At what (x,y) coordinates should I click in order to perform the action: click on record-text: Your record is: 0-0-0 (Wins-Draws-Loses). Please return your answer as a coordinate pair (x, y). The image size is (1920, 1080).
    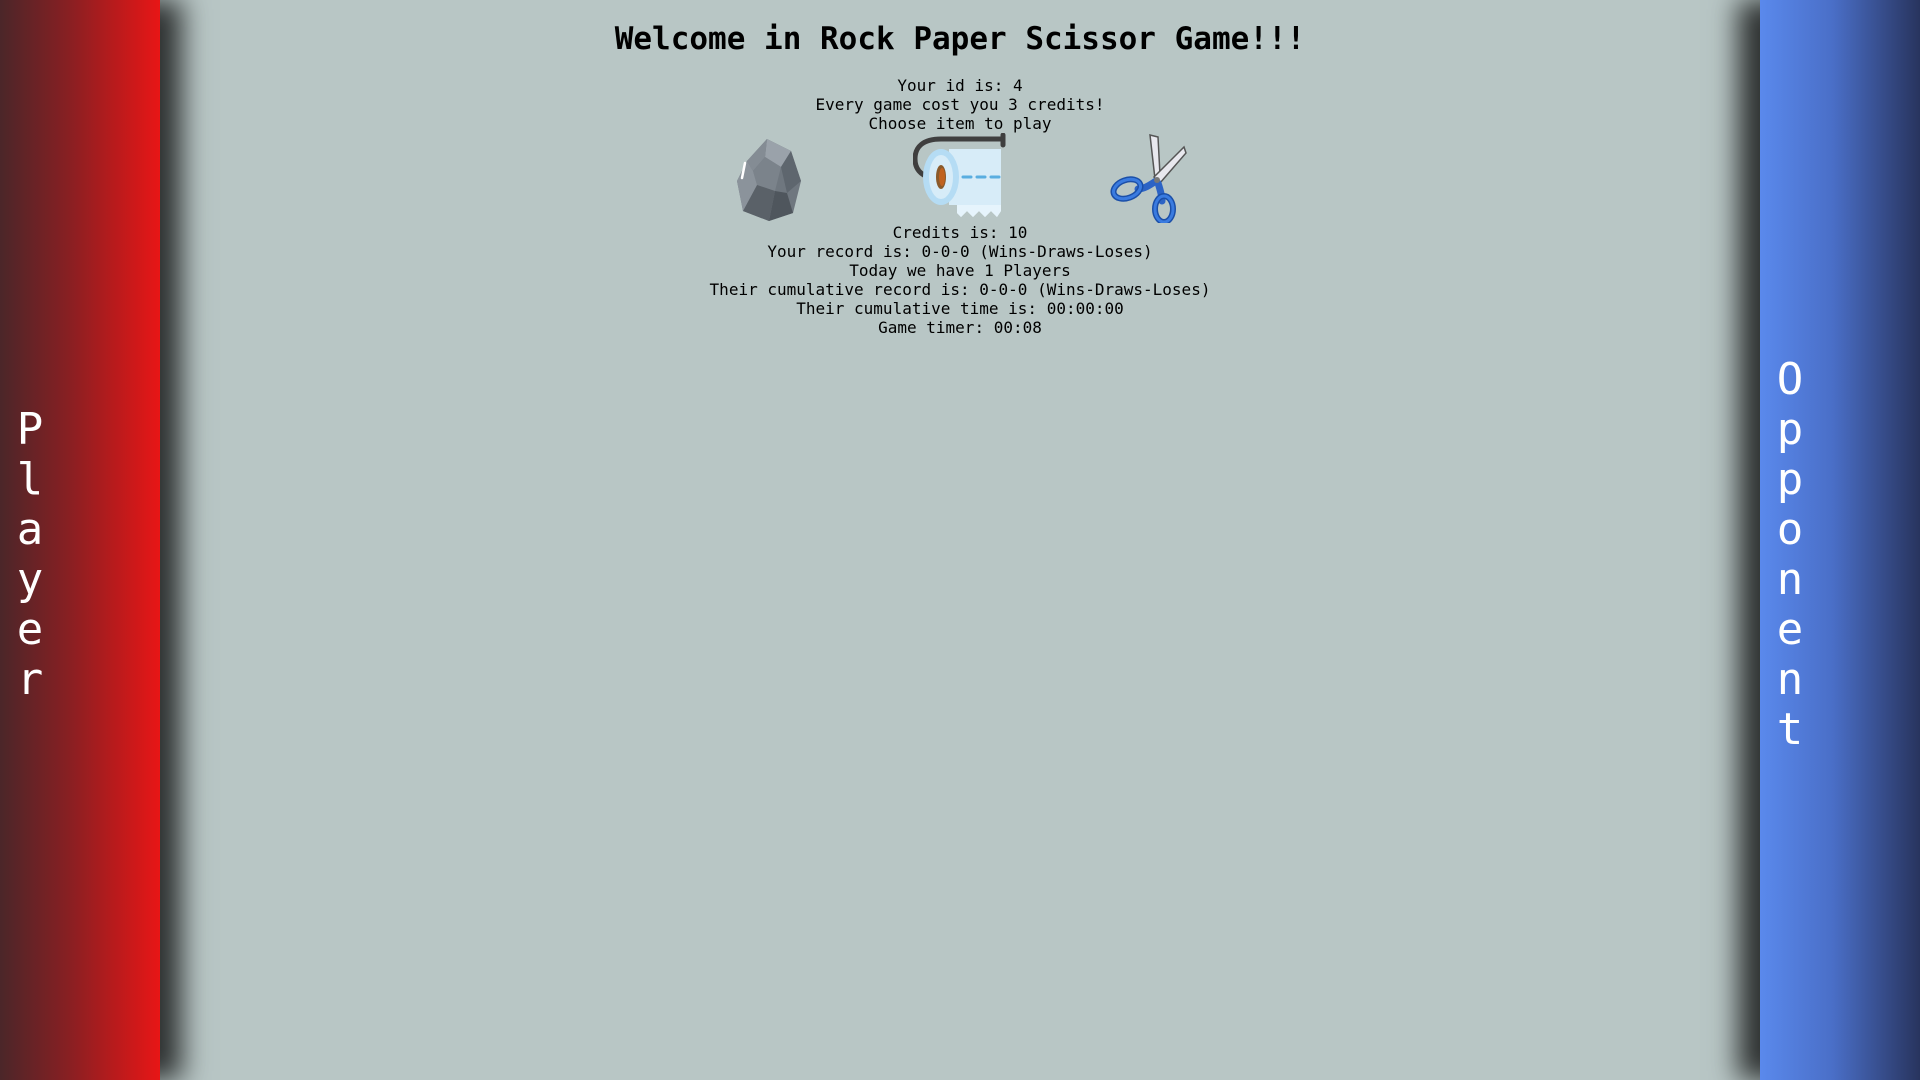
    Looking at the image, I should click on (960, 251).